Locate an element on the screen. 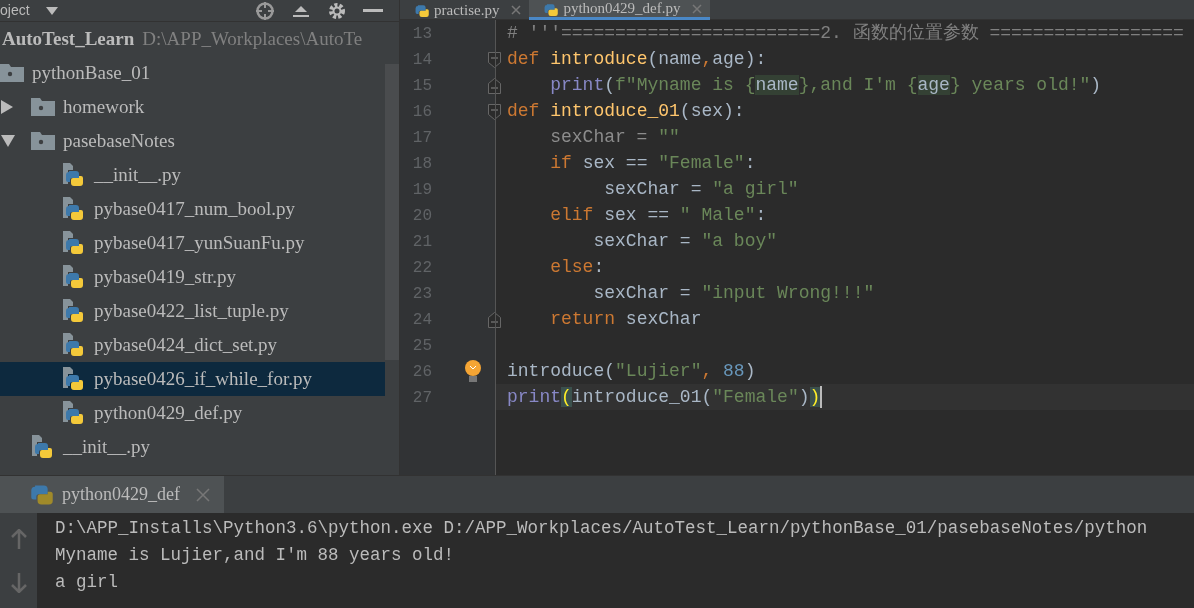 The height and width of the screenshot is (608, 1194). editor-tab: practise.py is located at coordinates (465, 10).